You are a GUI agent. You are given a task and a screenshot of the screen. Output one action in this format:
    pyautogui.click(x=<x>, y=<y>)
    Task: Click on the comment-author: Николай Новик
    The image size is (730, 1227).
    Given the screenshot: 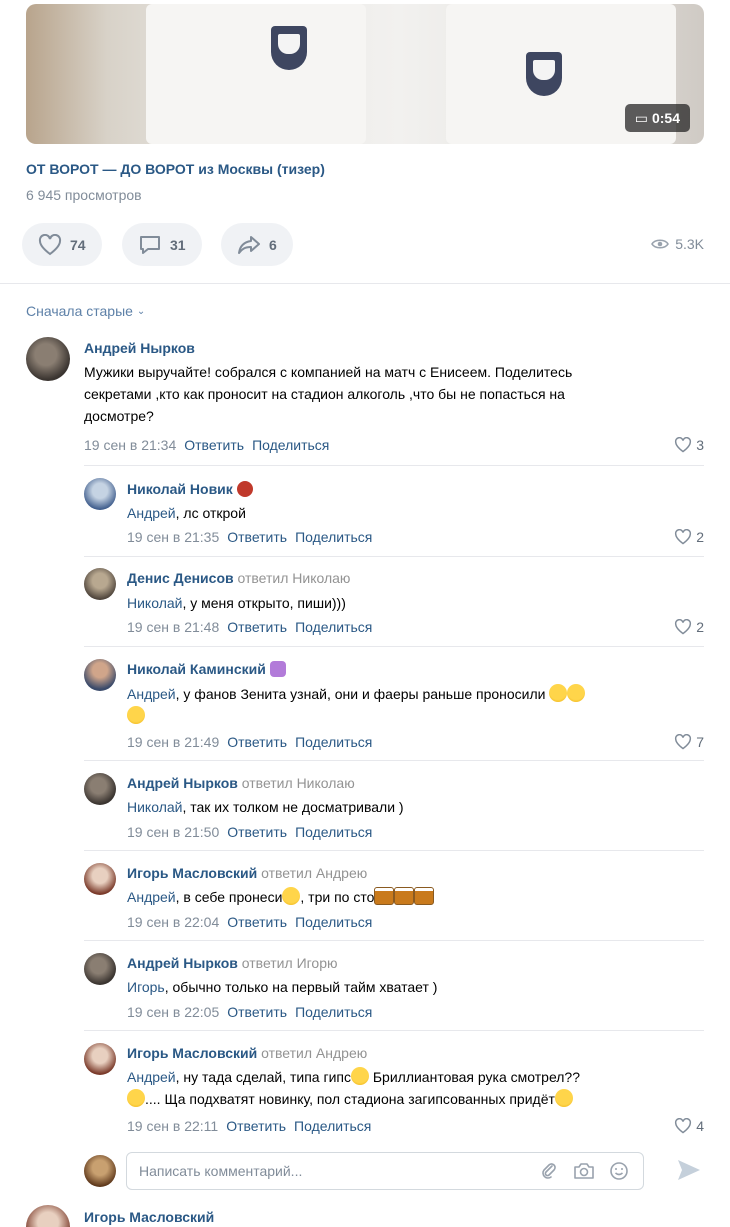 What is the action you would take?
    pyautogui.click(x=190, y=489)
    